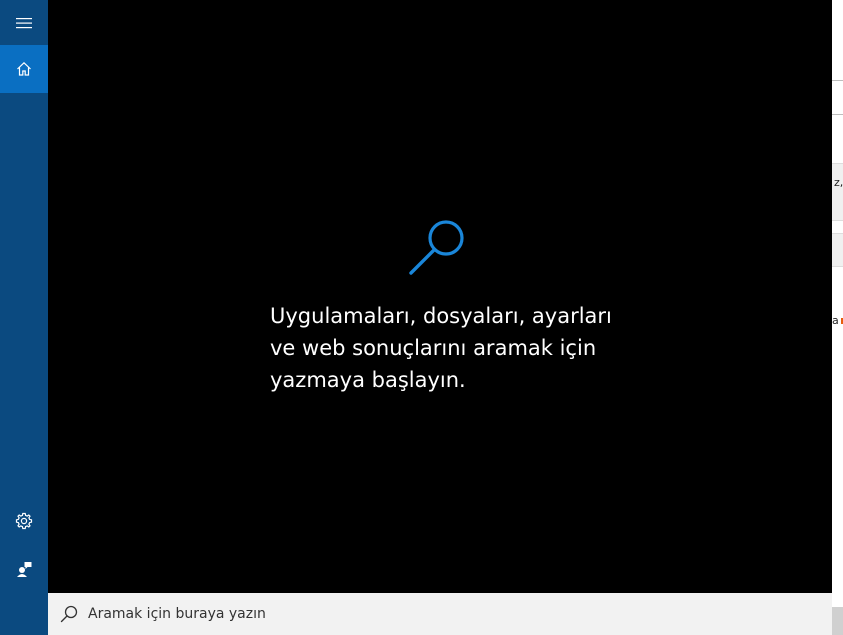 The height and width of the screenshot is (635, 843). I want to click on gear-icon, so click(24, 521).